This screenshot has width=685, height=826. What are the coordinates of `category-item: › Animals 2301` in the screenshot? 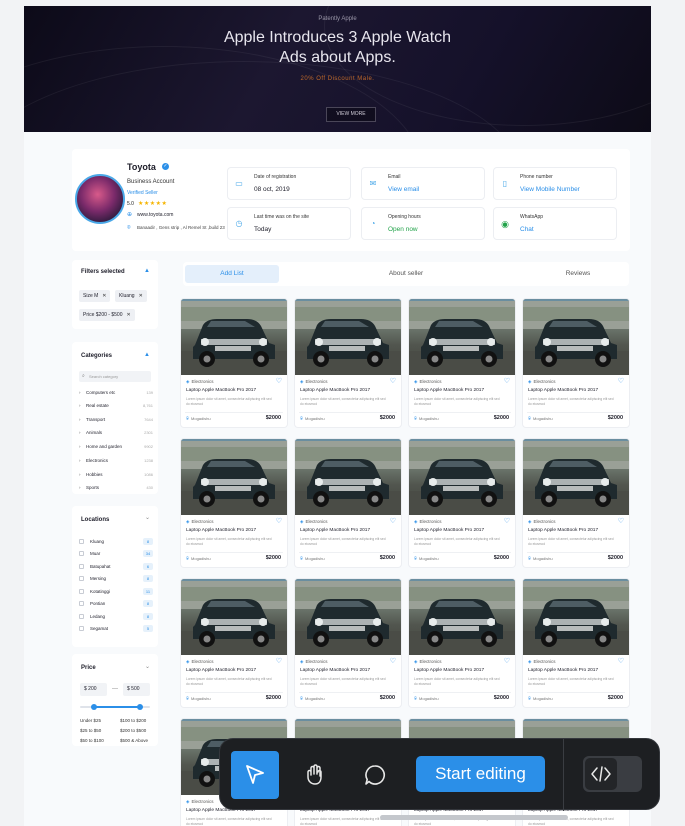 It's located at (116, 432).